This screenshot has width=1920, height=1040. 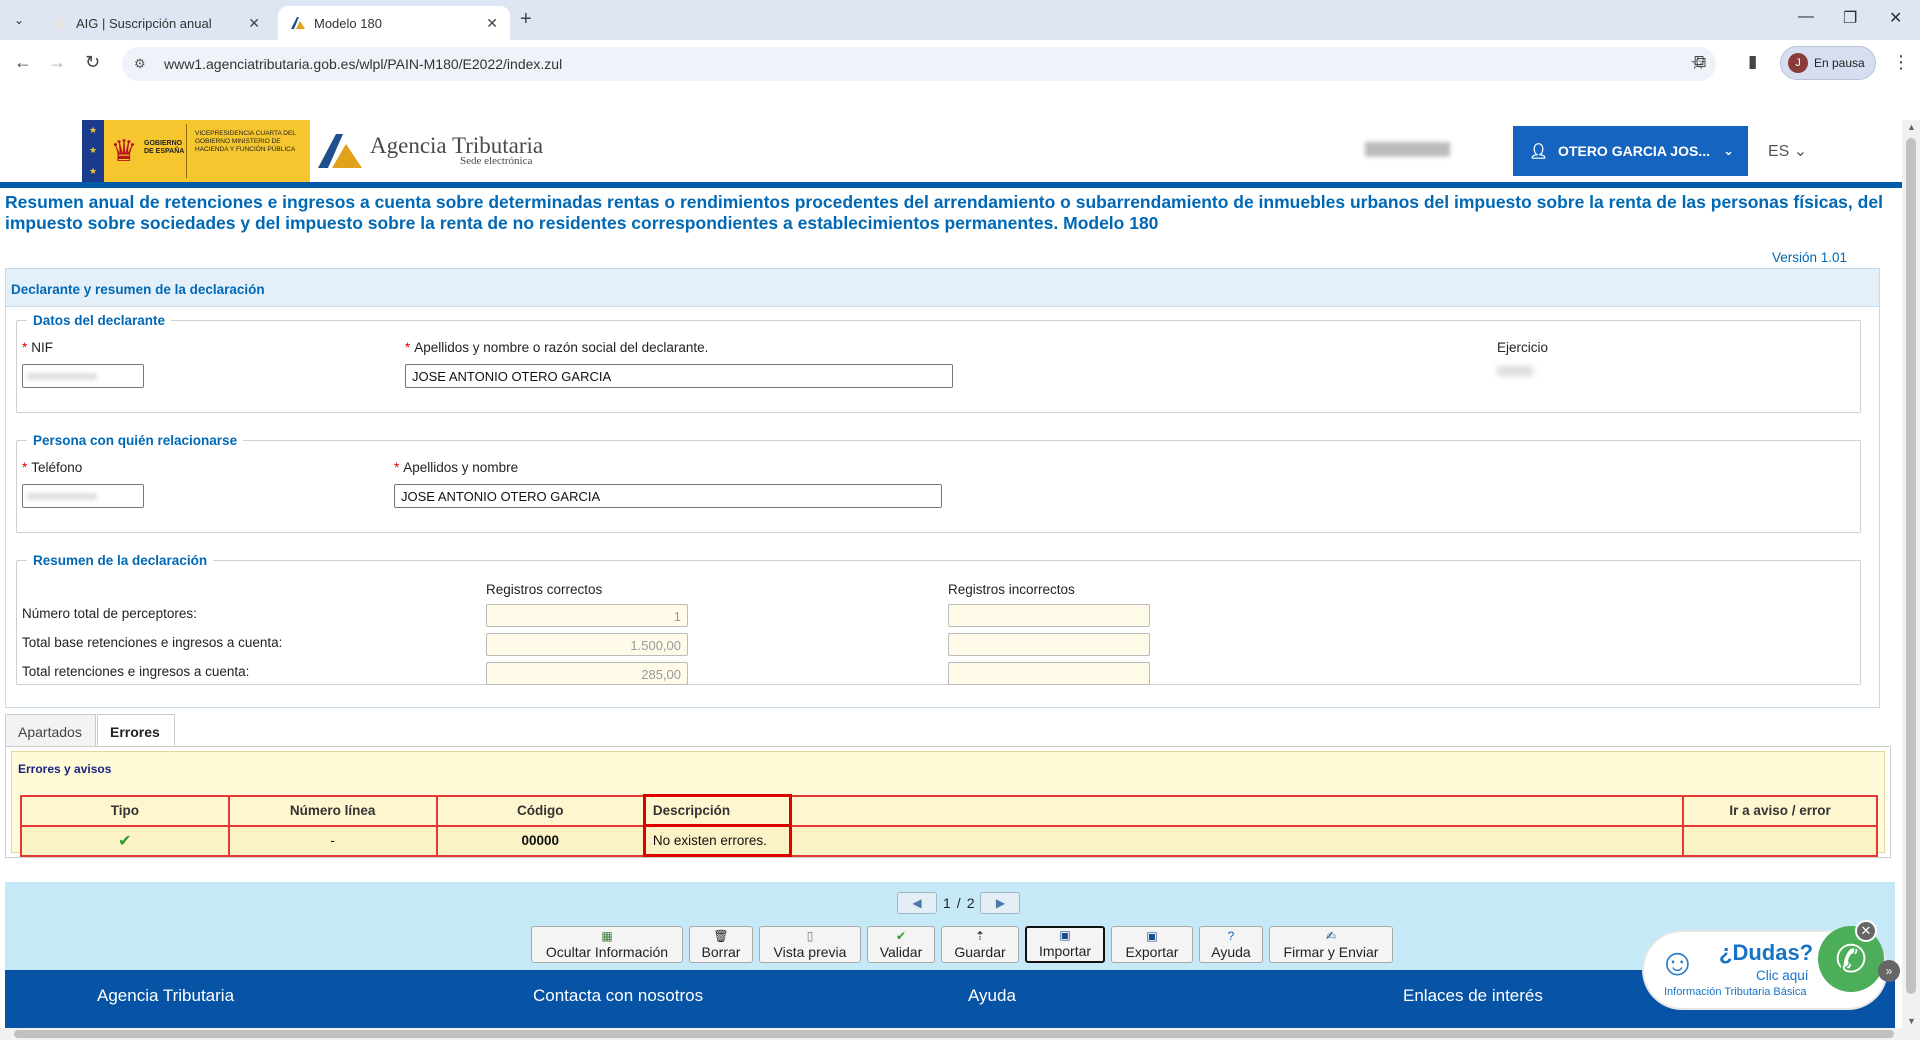 What do you see at coordinates (1331, 944) in the screenshot?
I see `firmar-enviar-button: ✍ Firmar y Enviar` at bounding box center [1331, 944].